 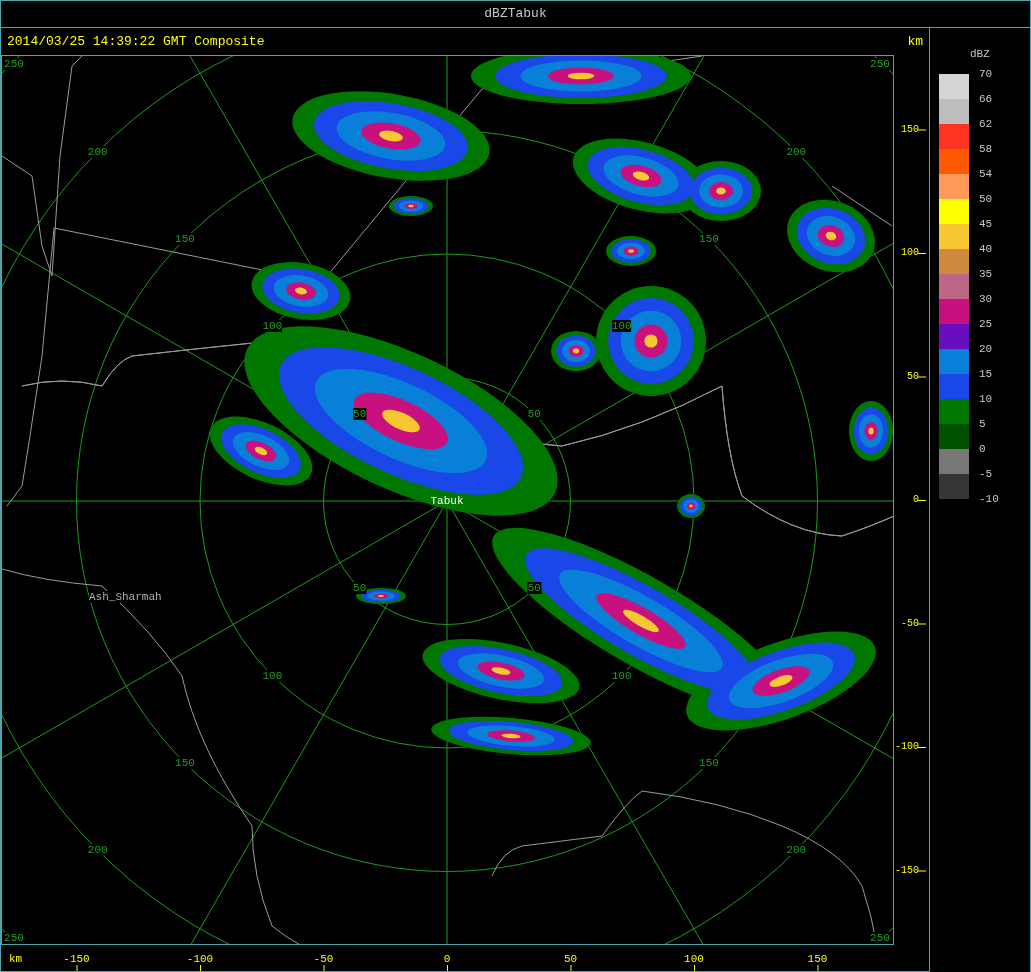 What do you see at coordinates (910, 623) in the screenshot?
I see `y-axis-label: -50` at bounding box center [910, 623].